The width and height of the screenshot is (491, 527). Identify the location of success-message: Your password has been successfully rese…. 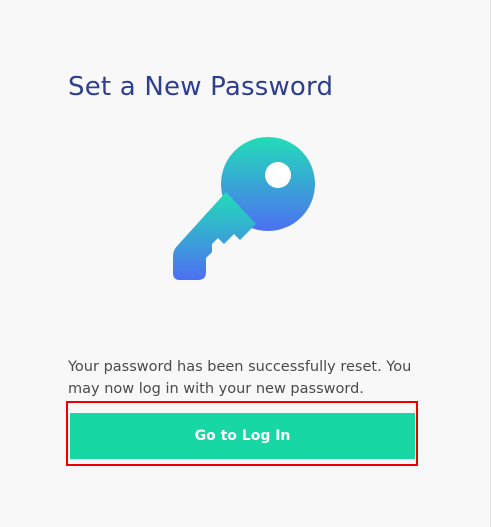
(240, 378).